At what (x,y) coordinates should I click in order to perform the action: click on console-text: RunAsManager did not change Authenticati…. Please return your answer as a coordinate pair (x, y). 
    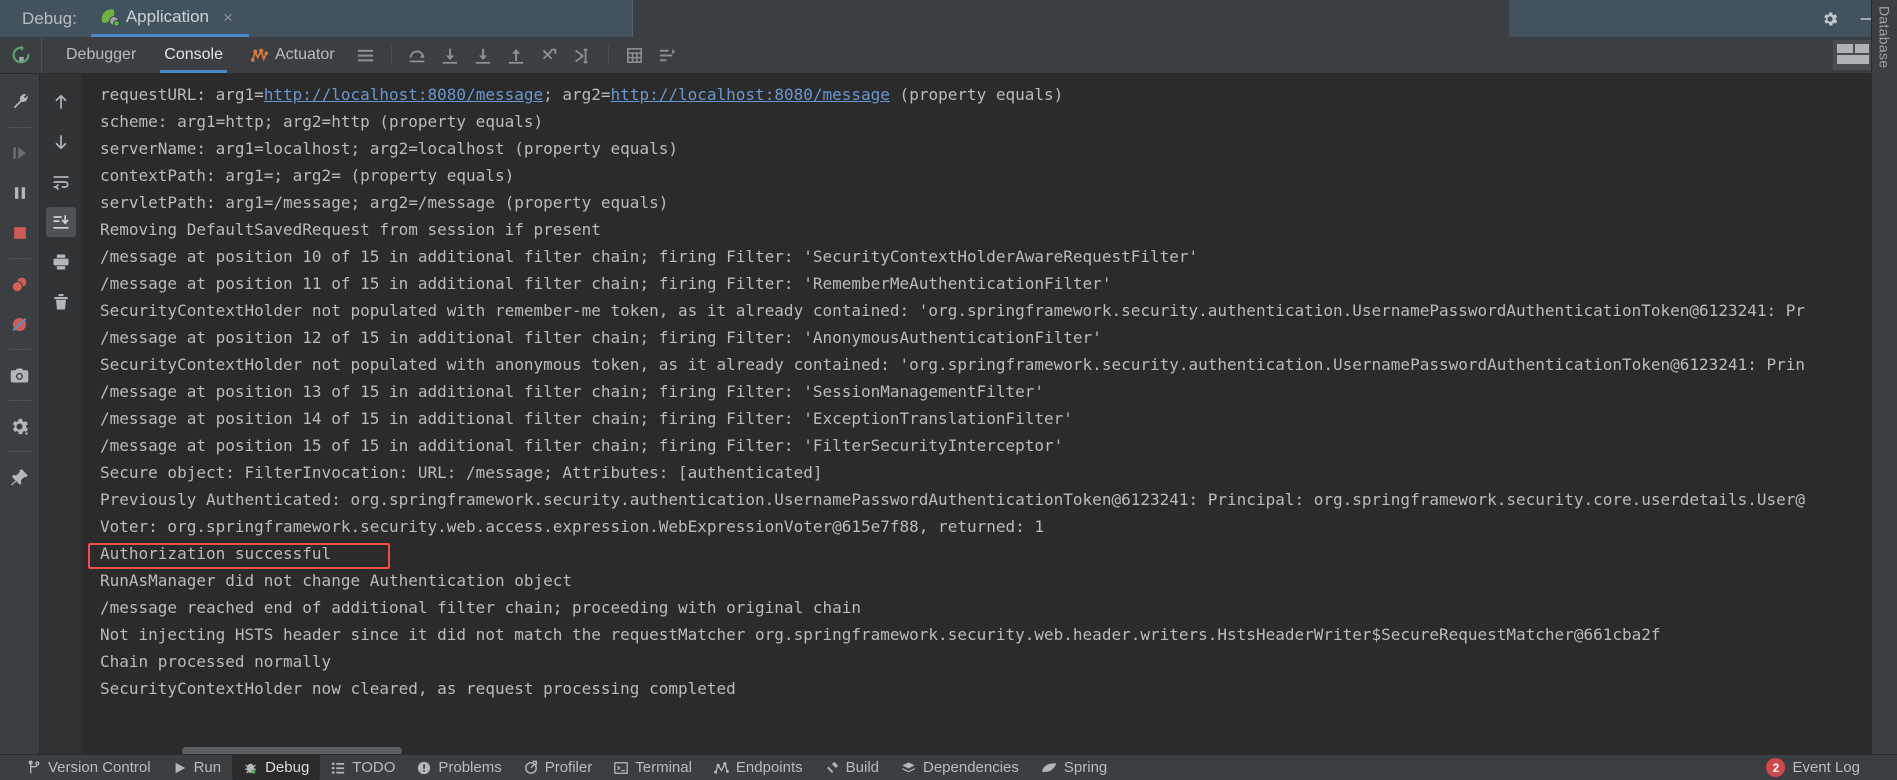
    Looking at the image, I should click on (336, 580).